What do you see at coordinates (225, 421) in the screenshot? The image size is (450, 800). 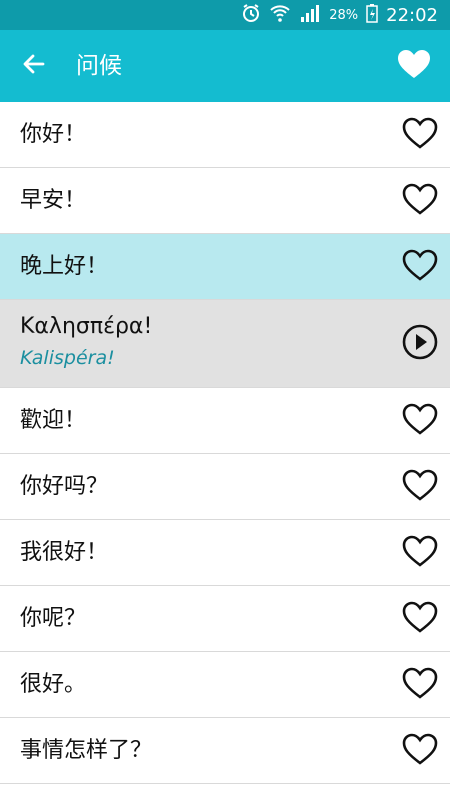 I see `phrase-row: 歡迎！` at bounding box center [225, 421].